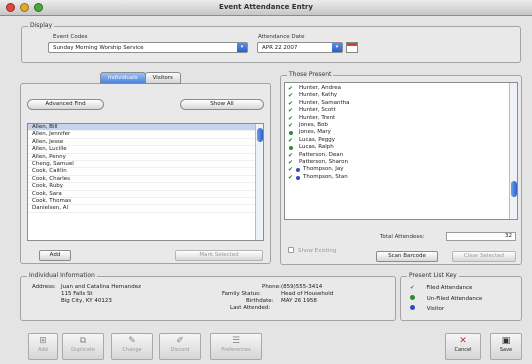 This screenshot has width=532, height=364. Describe the element at coordinates (401, 155) in the screenshot. I see `present-list-item: ✔ Patterson, Dean` at that location.